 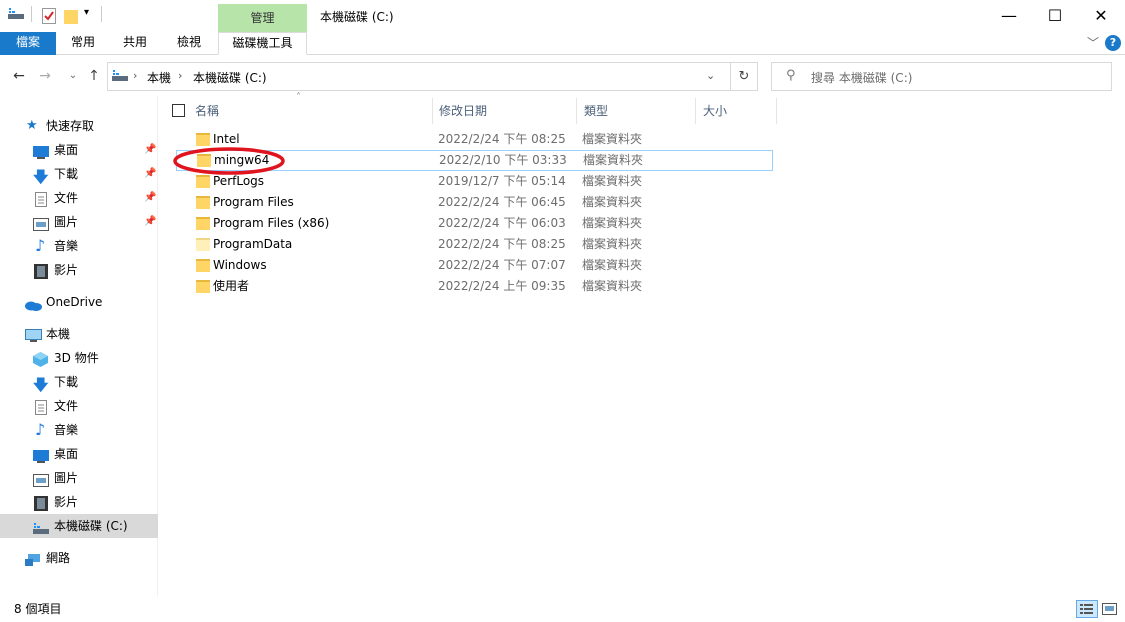 I want to click on refresh-icon: ↻, so click(x=744, y=76).